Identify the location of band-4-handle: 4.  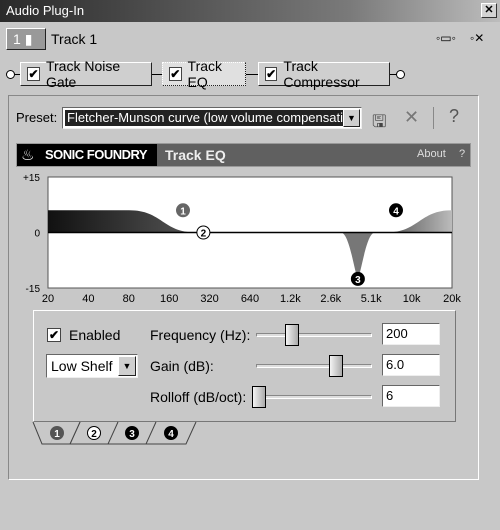
(396, 210).